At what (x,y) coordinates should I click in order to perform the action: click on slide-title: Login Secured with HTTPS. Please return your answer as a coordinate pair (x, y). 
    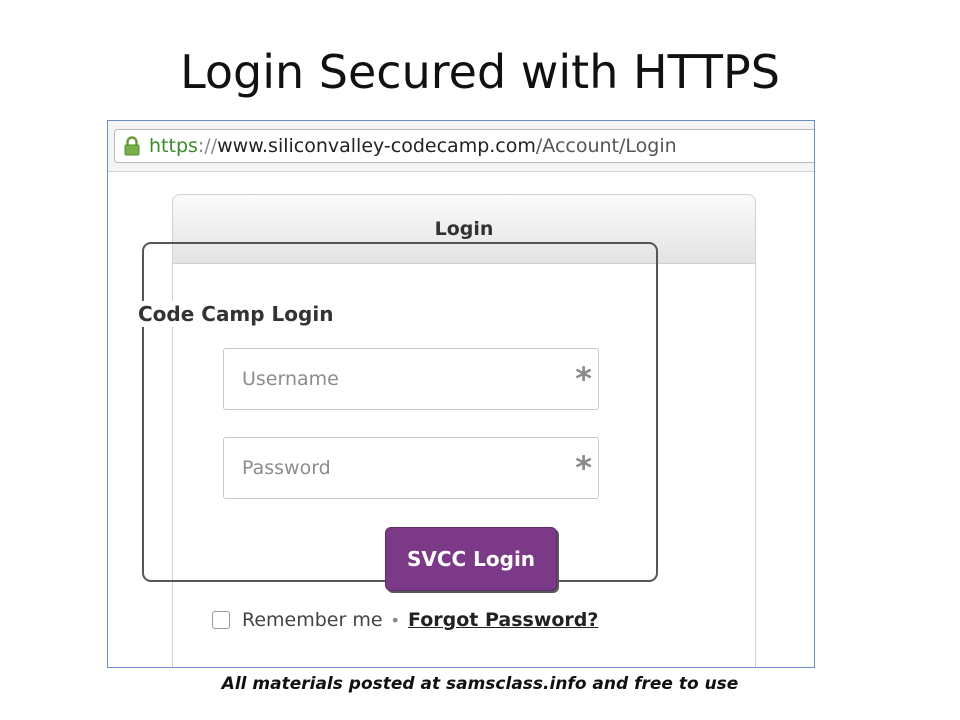
    Looking at the image, I should click on (480, 72).